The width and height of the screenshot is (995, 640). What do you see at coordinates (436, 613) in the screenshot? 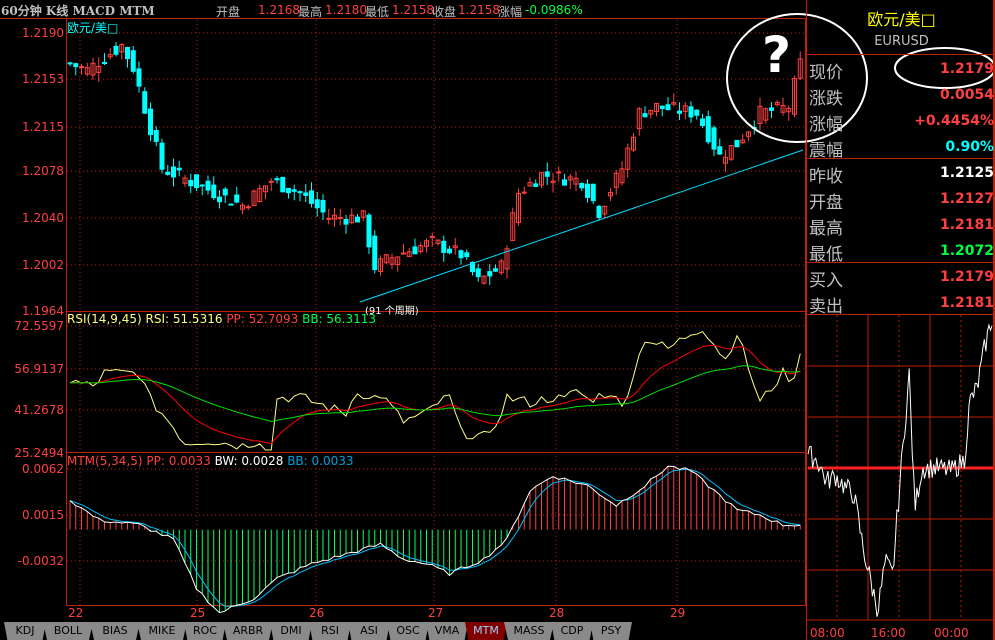
I see `x-tick: 27` at bounding box center [436, 613].